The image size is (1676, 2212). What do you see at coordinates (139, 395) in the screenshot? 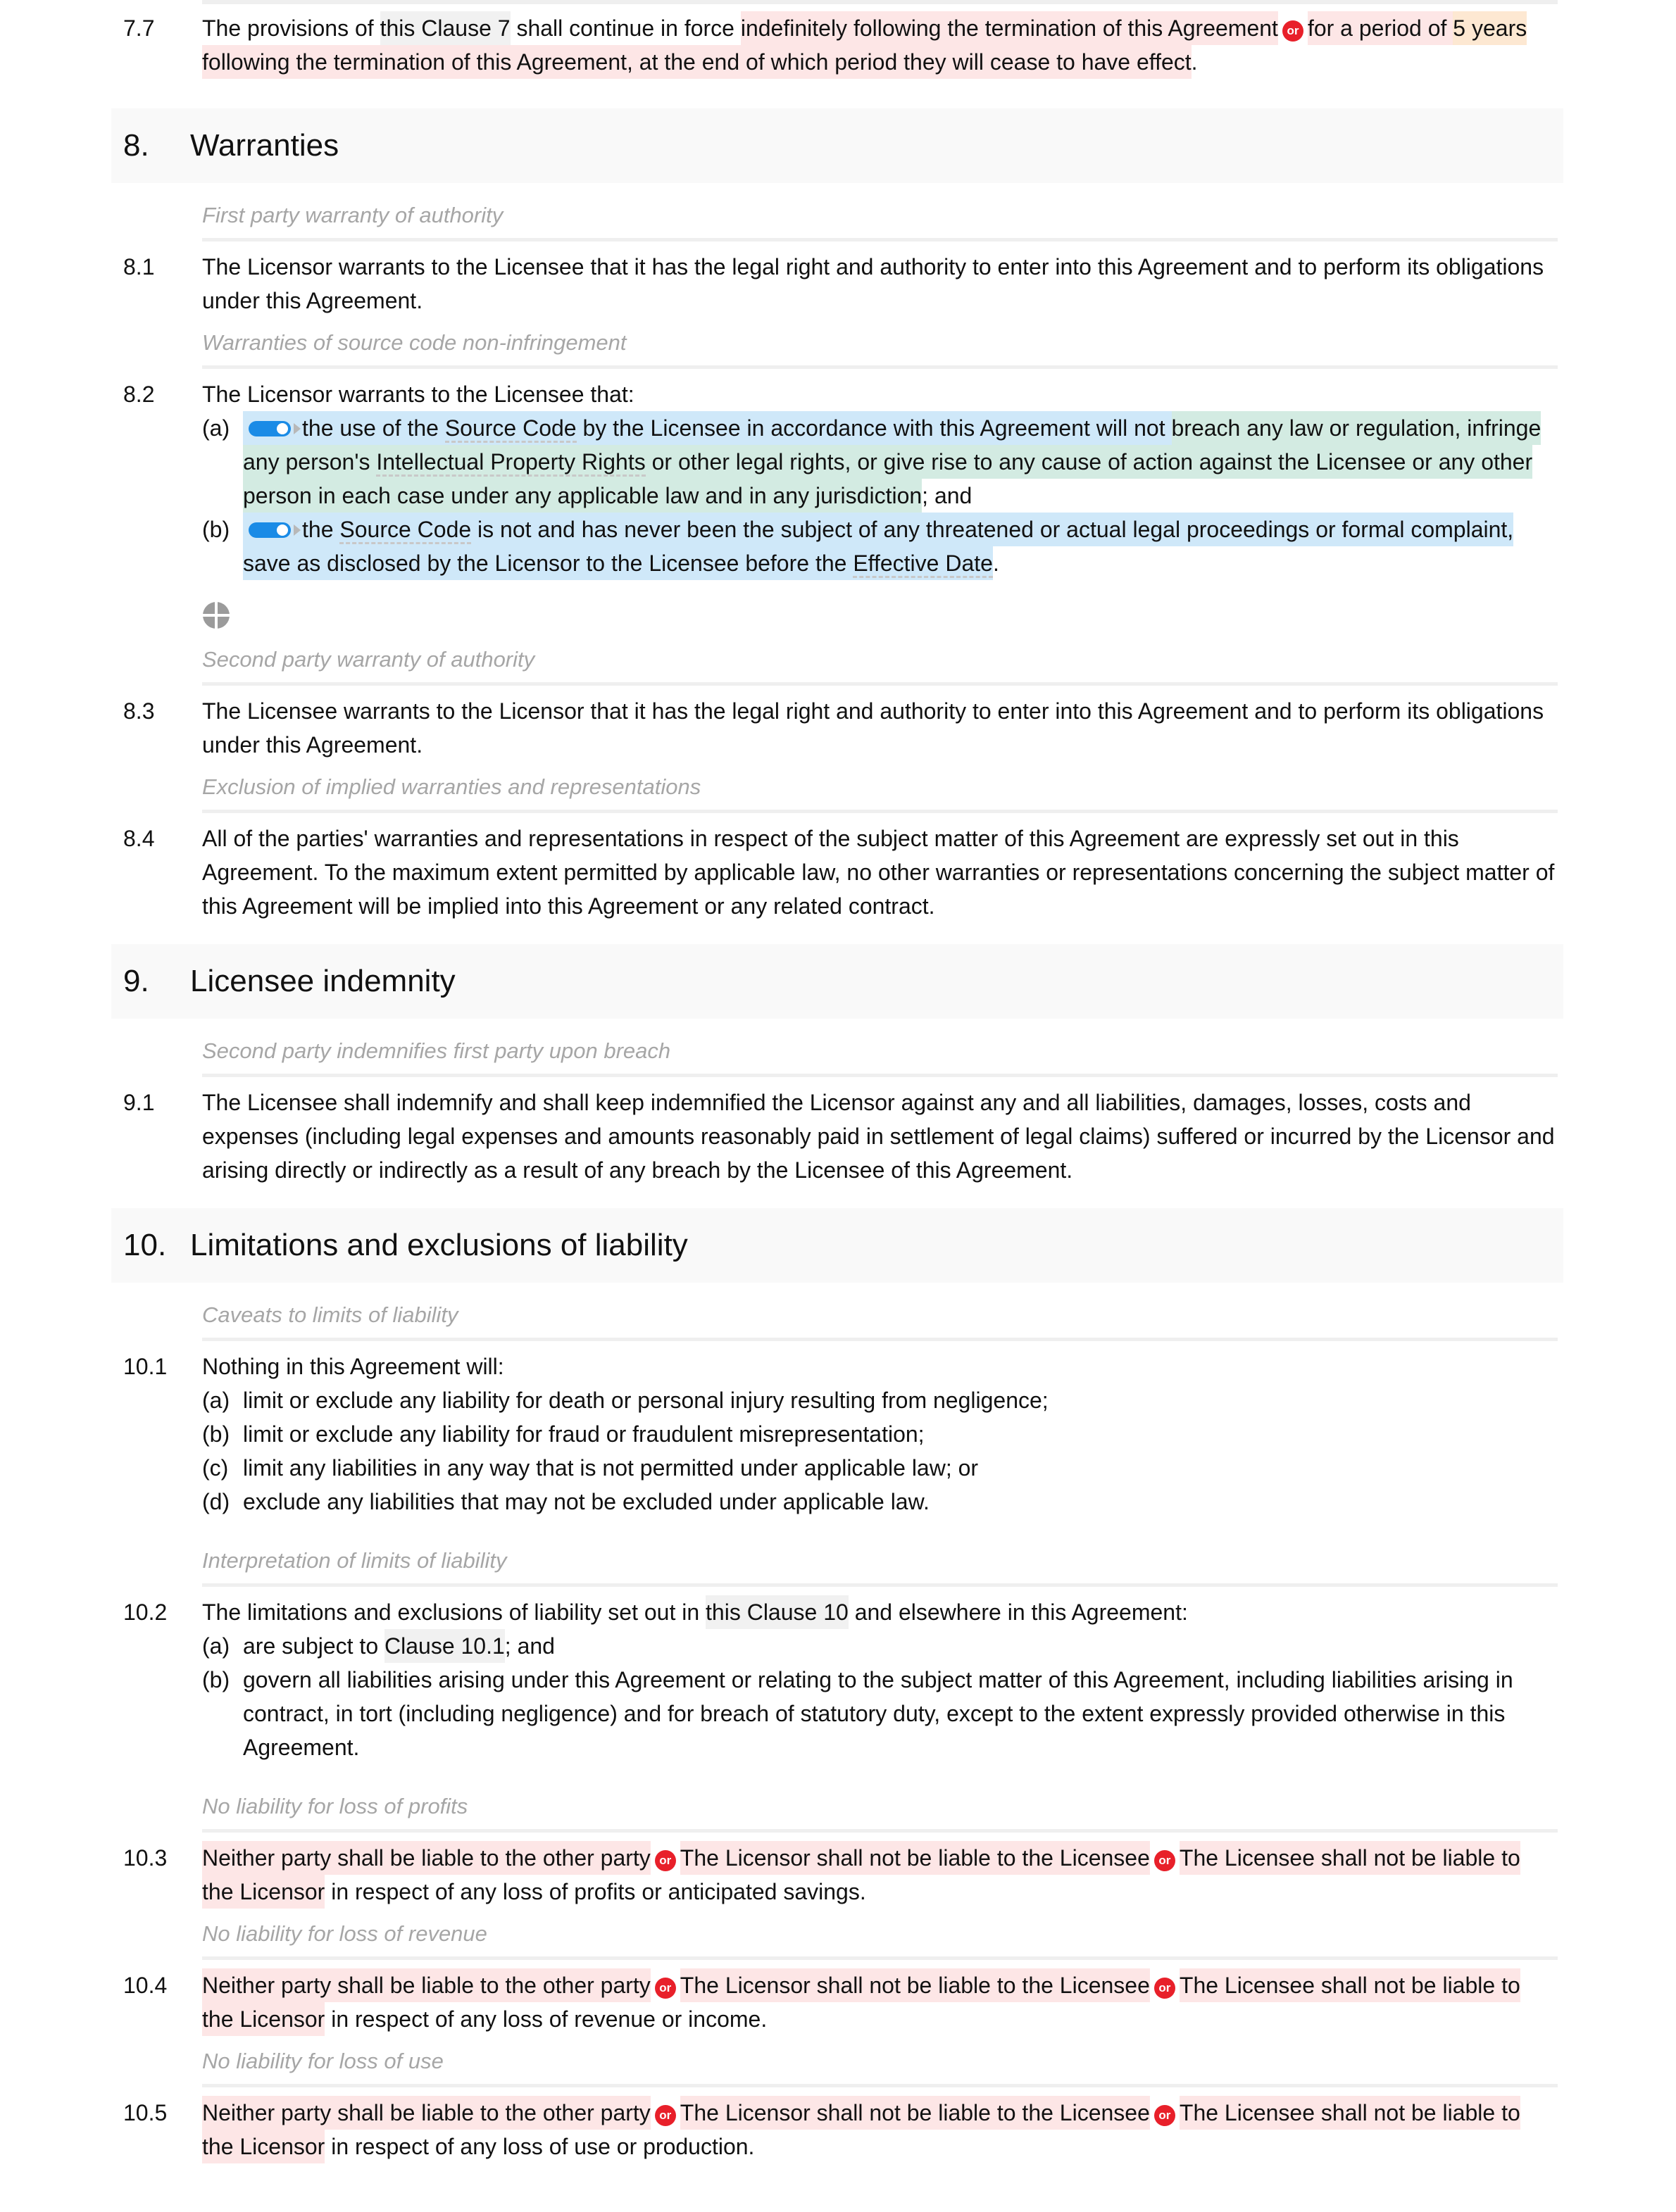
I see `clause-number: 8.2` at bounding box center [139, 395].